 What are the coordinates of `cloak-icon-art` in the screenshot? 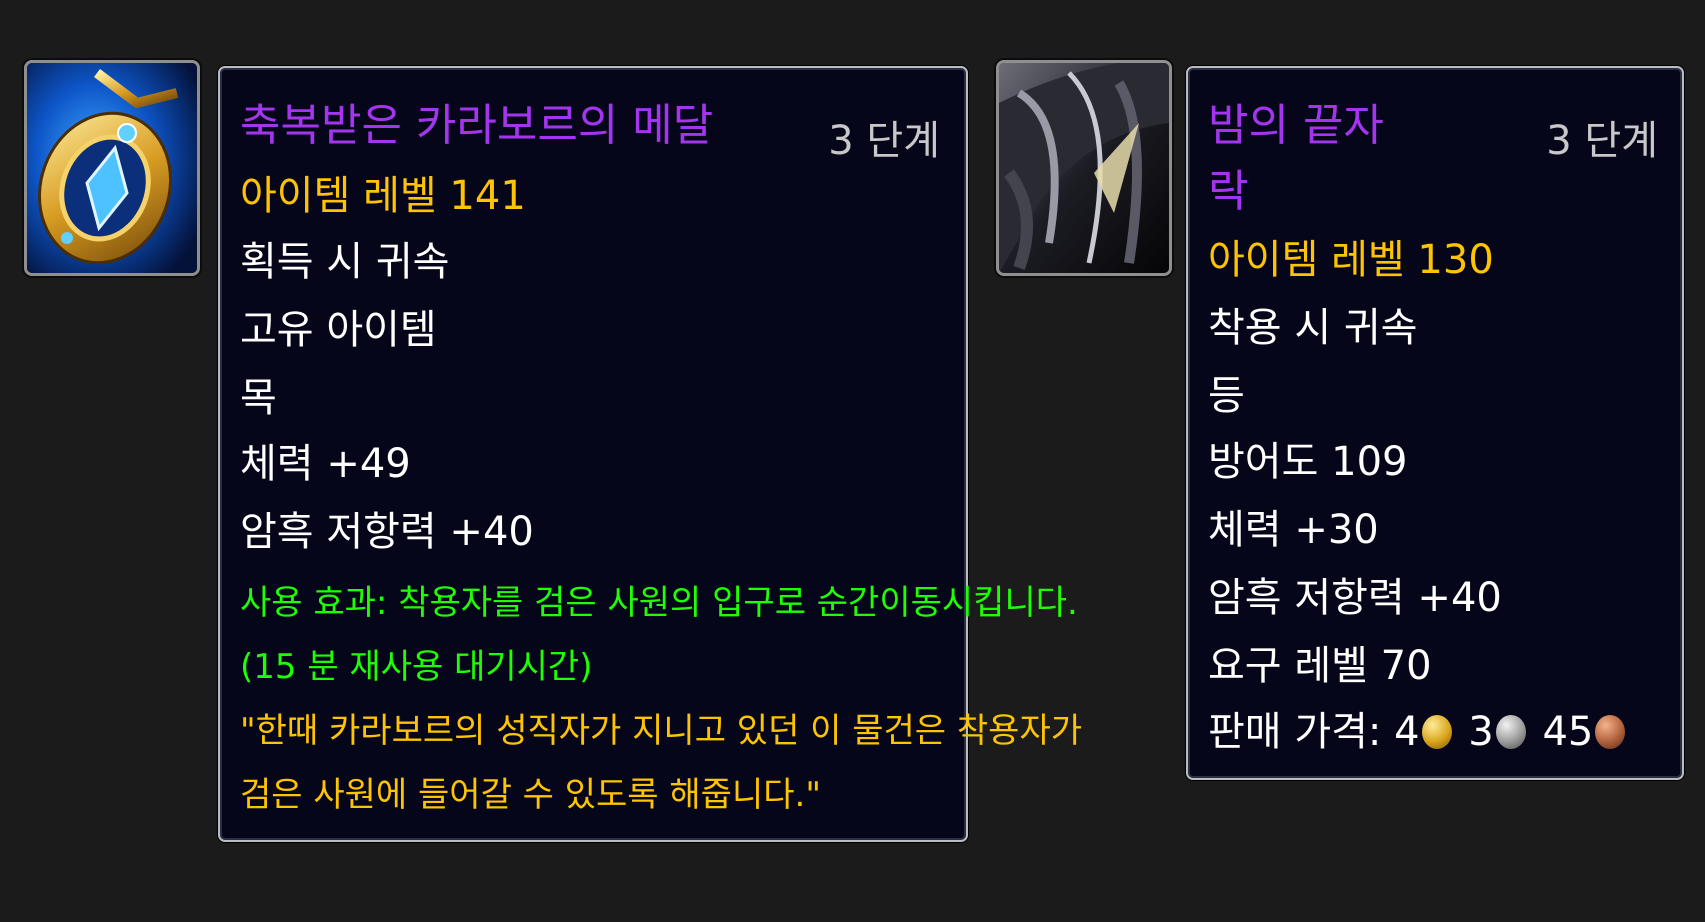 It's located at (1084, 168).